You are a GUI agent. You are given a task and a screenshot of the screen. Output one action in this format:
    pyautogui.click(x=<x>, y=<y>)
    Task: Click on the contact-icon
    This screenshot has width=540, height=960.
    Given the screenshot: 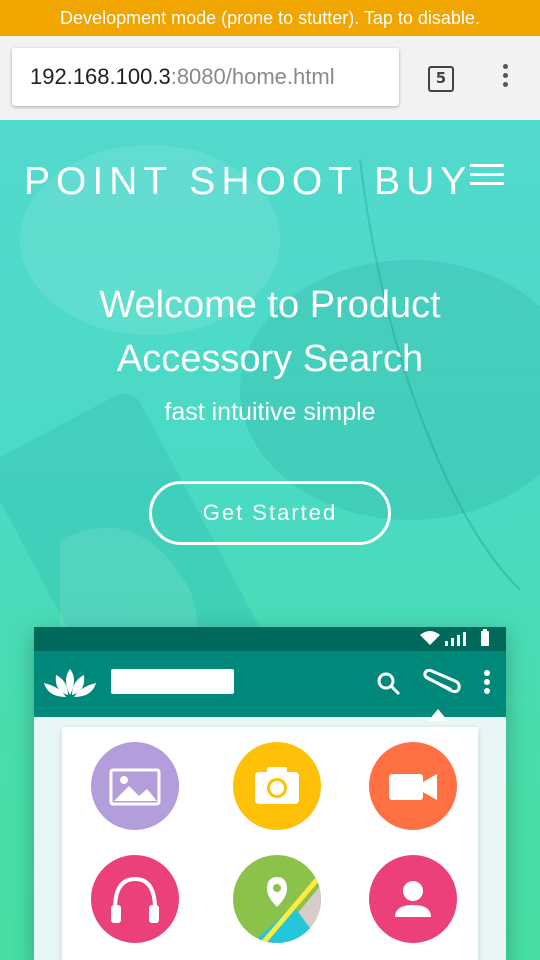 What is the action you would take?
    pyautogui.click(x=413, y=899)
    